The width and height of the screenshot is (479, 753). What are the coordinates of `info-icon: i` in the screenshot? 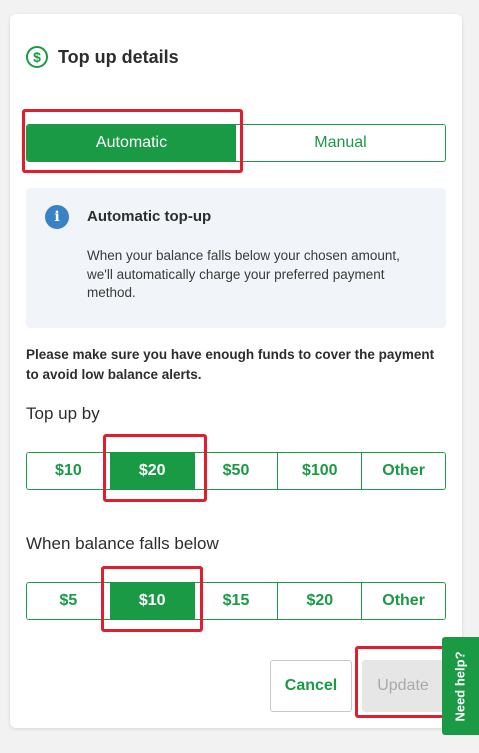 It's located at (57, 217).